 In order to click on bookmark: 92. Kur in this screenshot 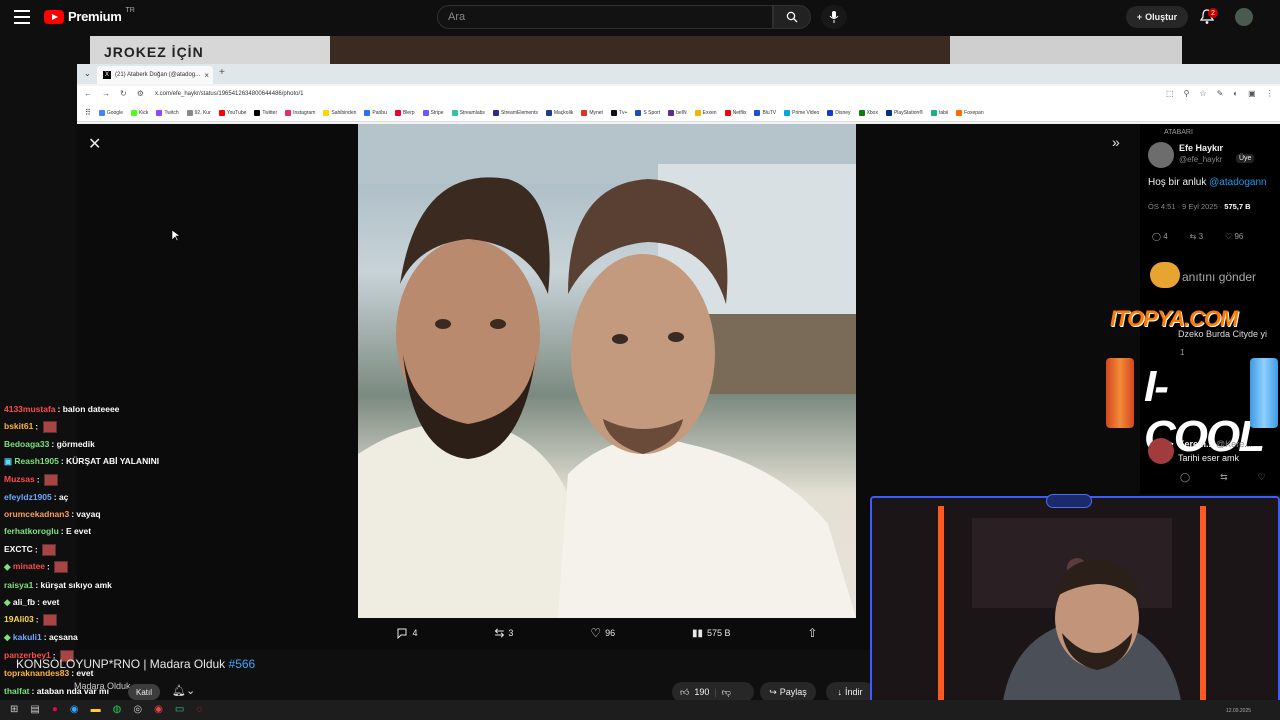, I will do `click(198, 112)`.